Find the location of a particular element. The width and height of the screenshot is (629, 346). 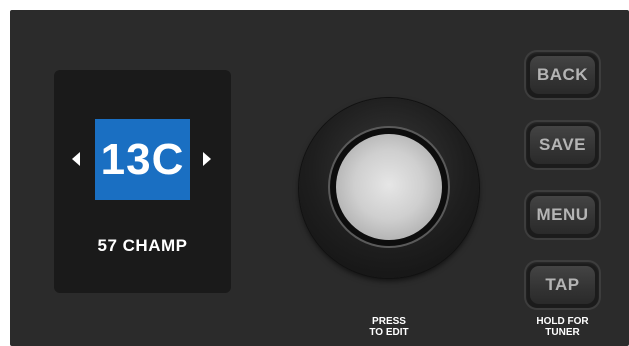

encoder-label-line1: PRESS is located at coordinates (389, 321).